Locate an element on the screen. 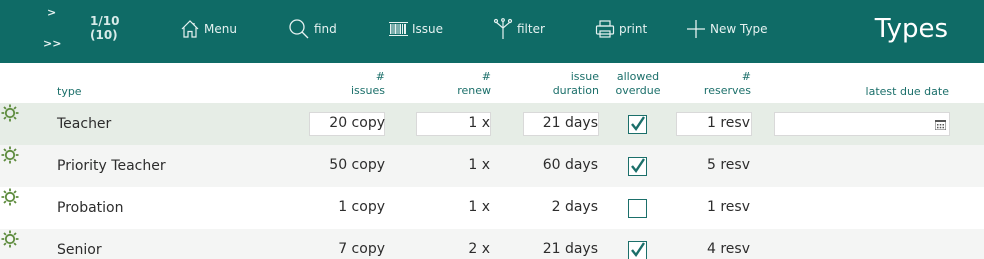 The width and height of the screenshot is (984, 259). barcode-icon is located at coordinates (398, 29).